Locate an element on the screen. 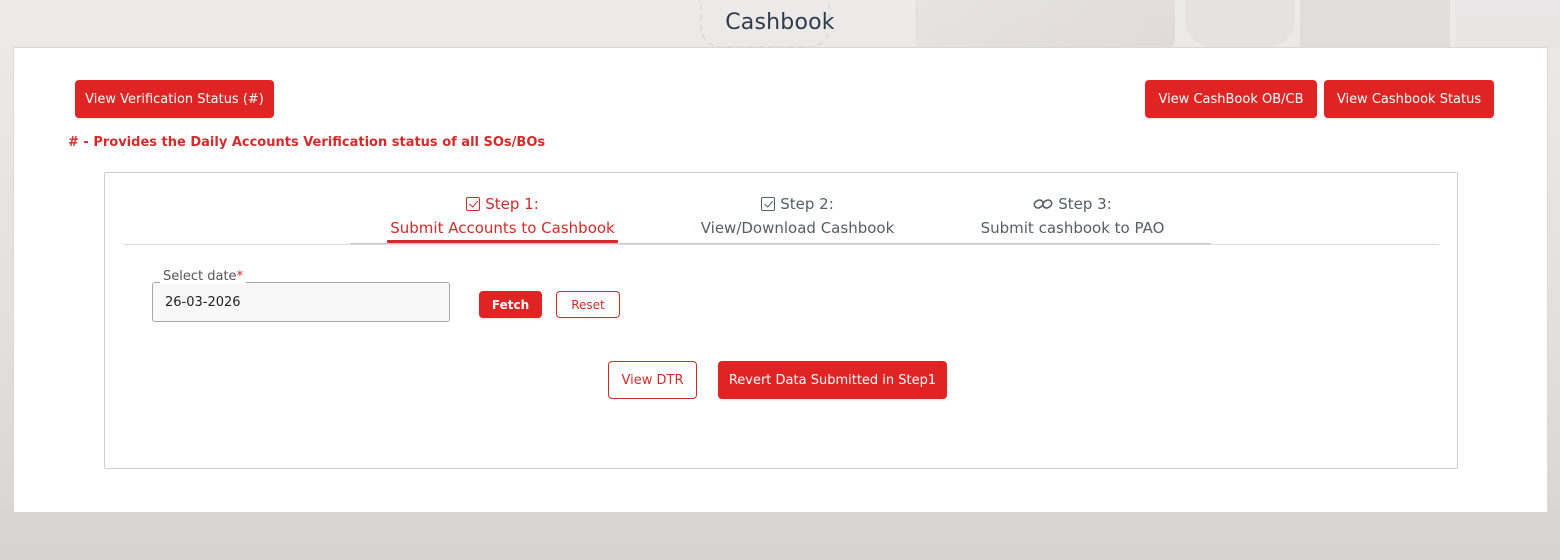 The height and width of the screenshot is (560, 1560). step-title: Step 3: is located at coordinates (1085, 204).